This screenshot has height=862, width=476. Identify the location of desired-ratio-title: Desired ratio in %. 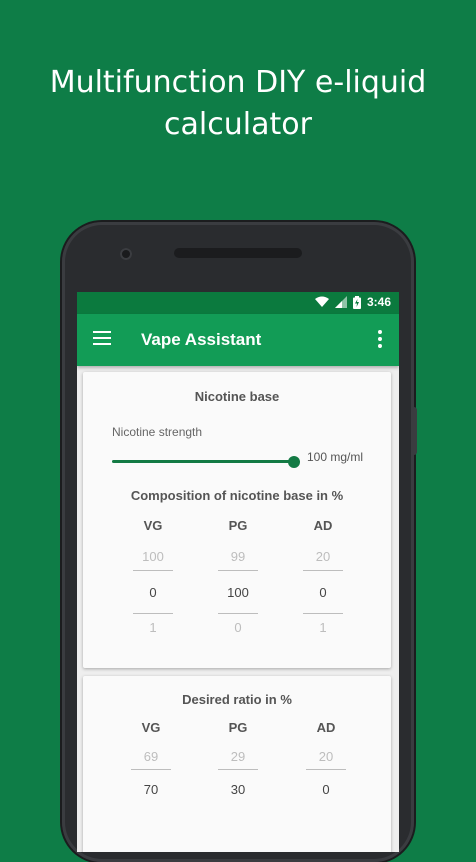
(237, 699).